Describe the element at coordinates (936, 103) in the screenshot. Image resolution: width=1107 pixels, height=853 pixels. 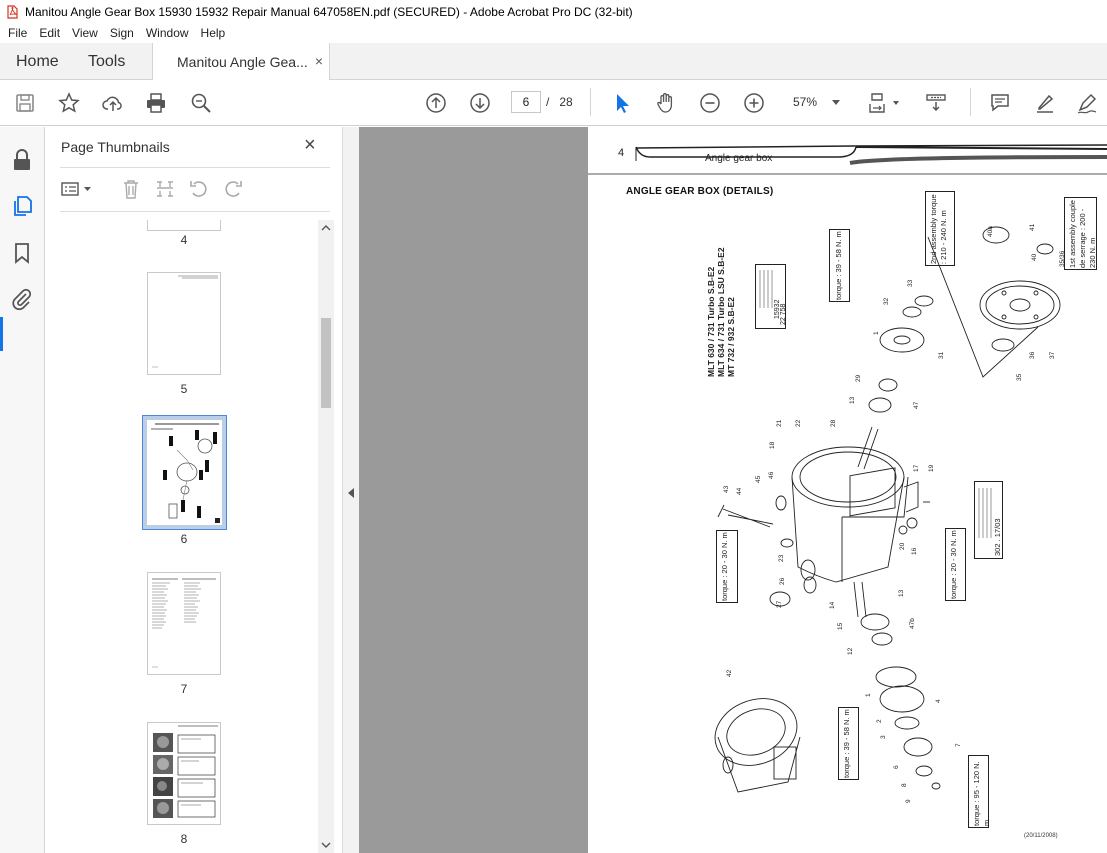
I see `scroll-mode-icon` at that location.